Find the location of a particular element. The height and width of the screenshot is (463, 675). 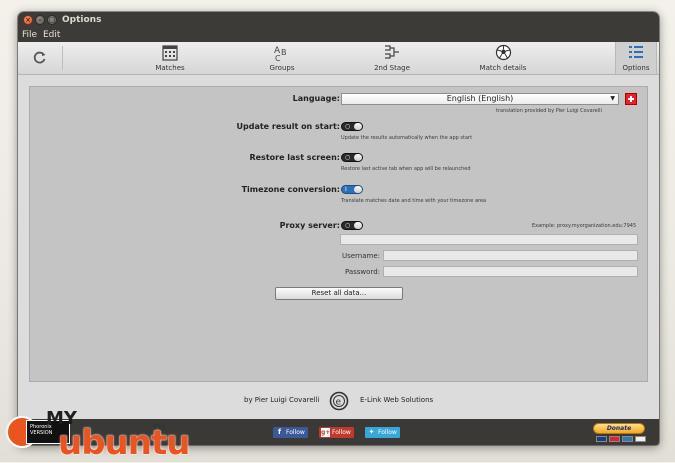

close-button: × is located at coordinates (28, 20).